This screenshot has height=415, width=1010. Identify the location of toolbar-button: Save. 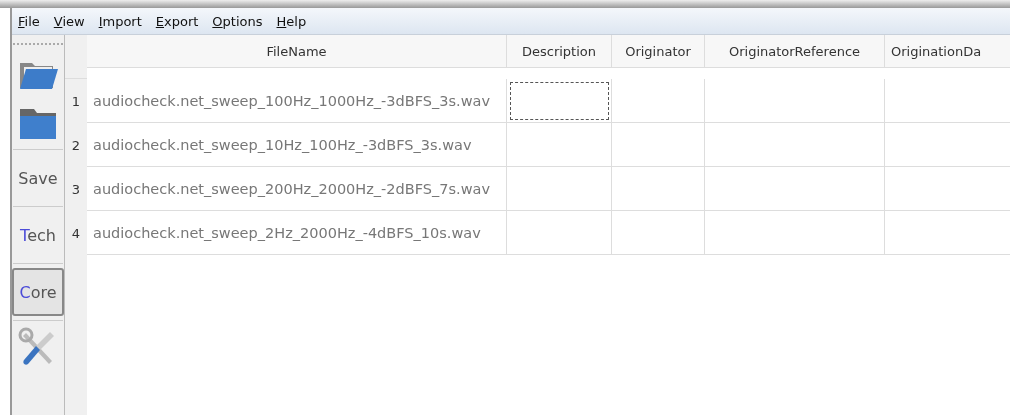
(38, 178).